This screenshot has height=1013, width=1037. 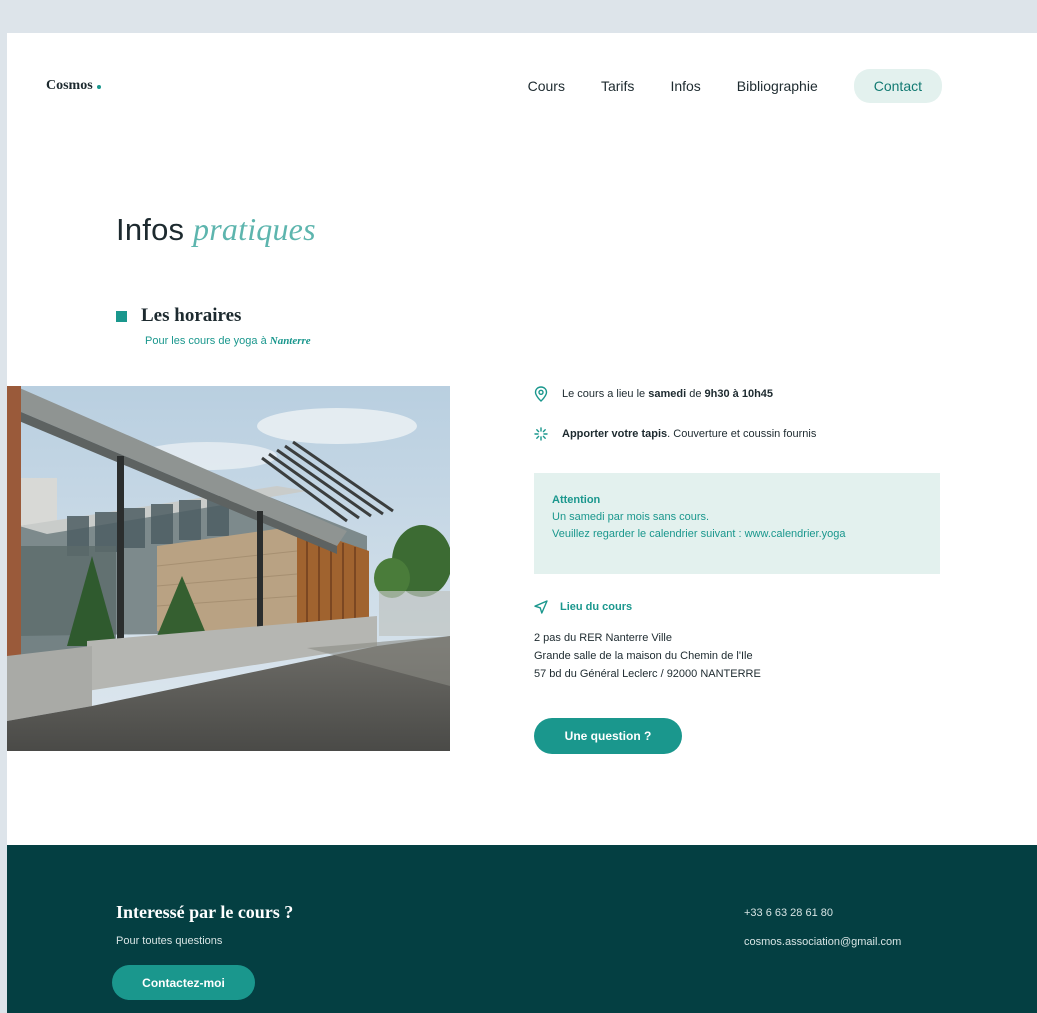 I want to click on location-title: Lieu du cours, so click(x=596, y=607).